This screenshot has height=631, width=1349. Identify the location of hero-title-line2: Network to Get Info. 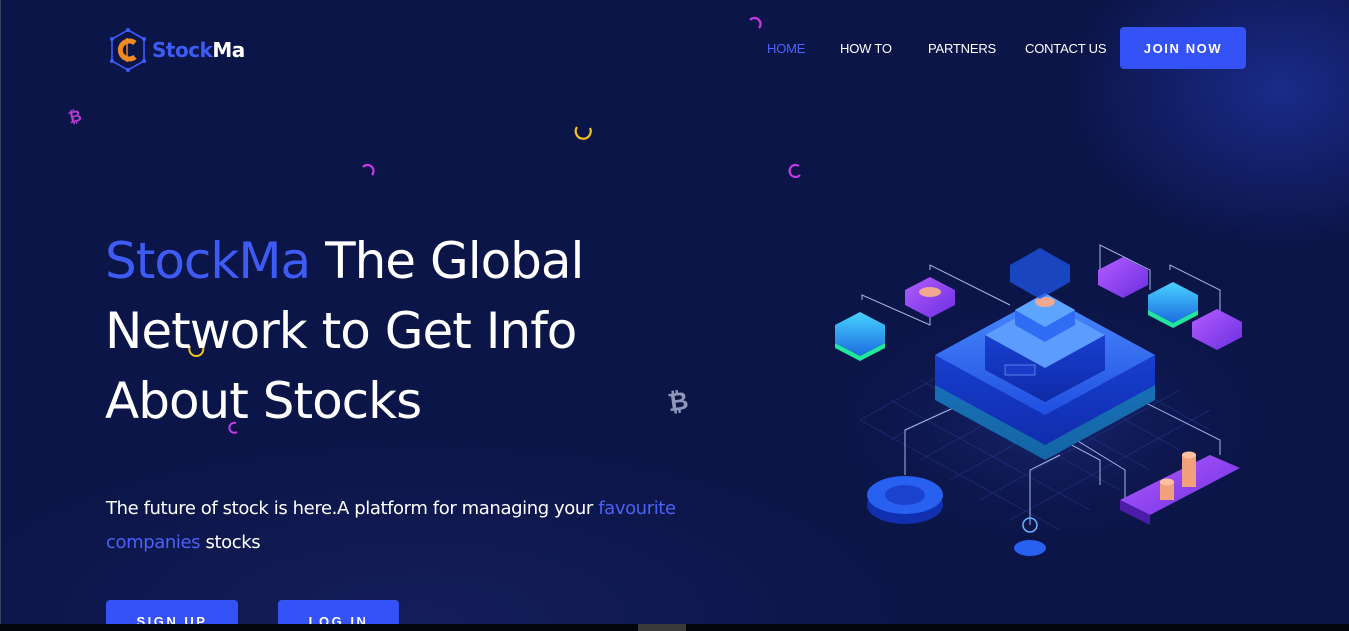
(341, 331).